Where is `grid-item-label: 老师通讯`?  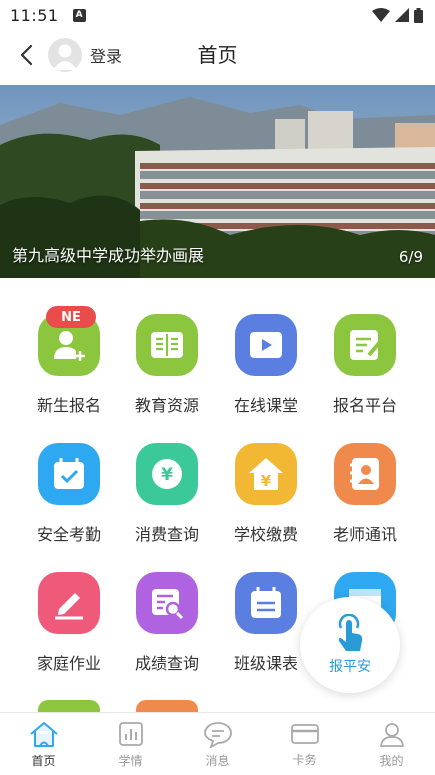
grid-item-label: 老师通讯 is located at coordinates (364, 534).